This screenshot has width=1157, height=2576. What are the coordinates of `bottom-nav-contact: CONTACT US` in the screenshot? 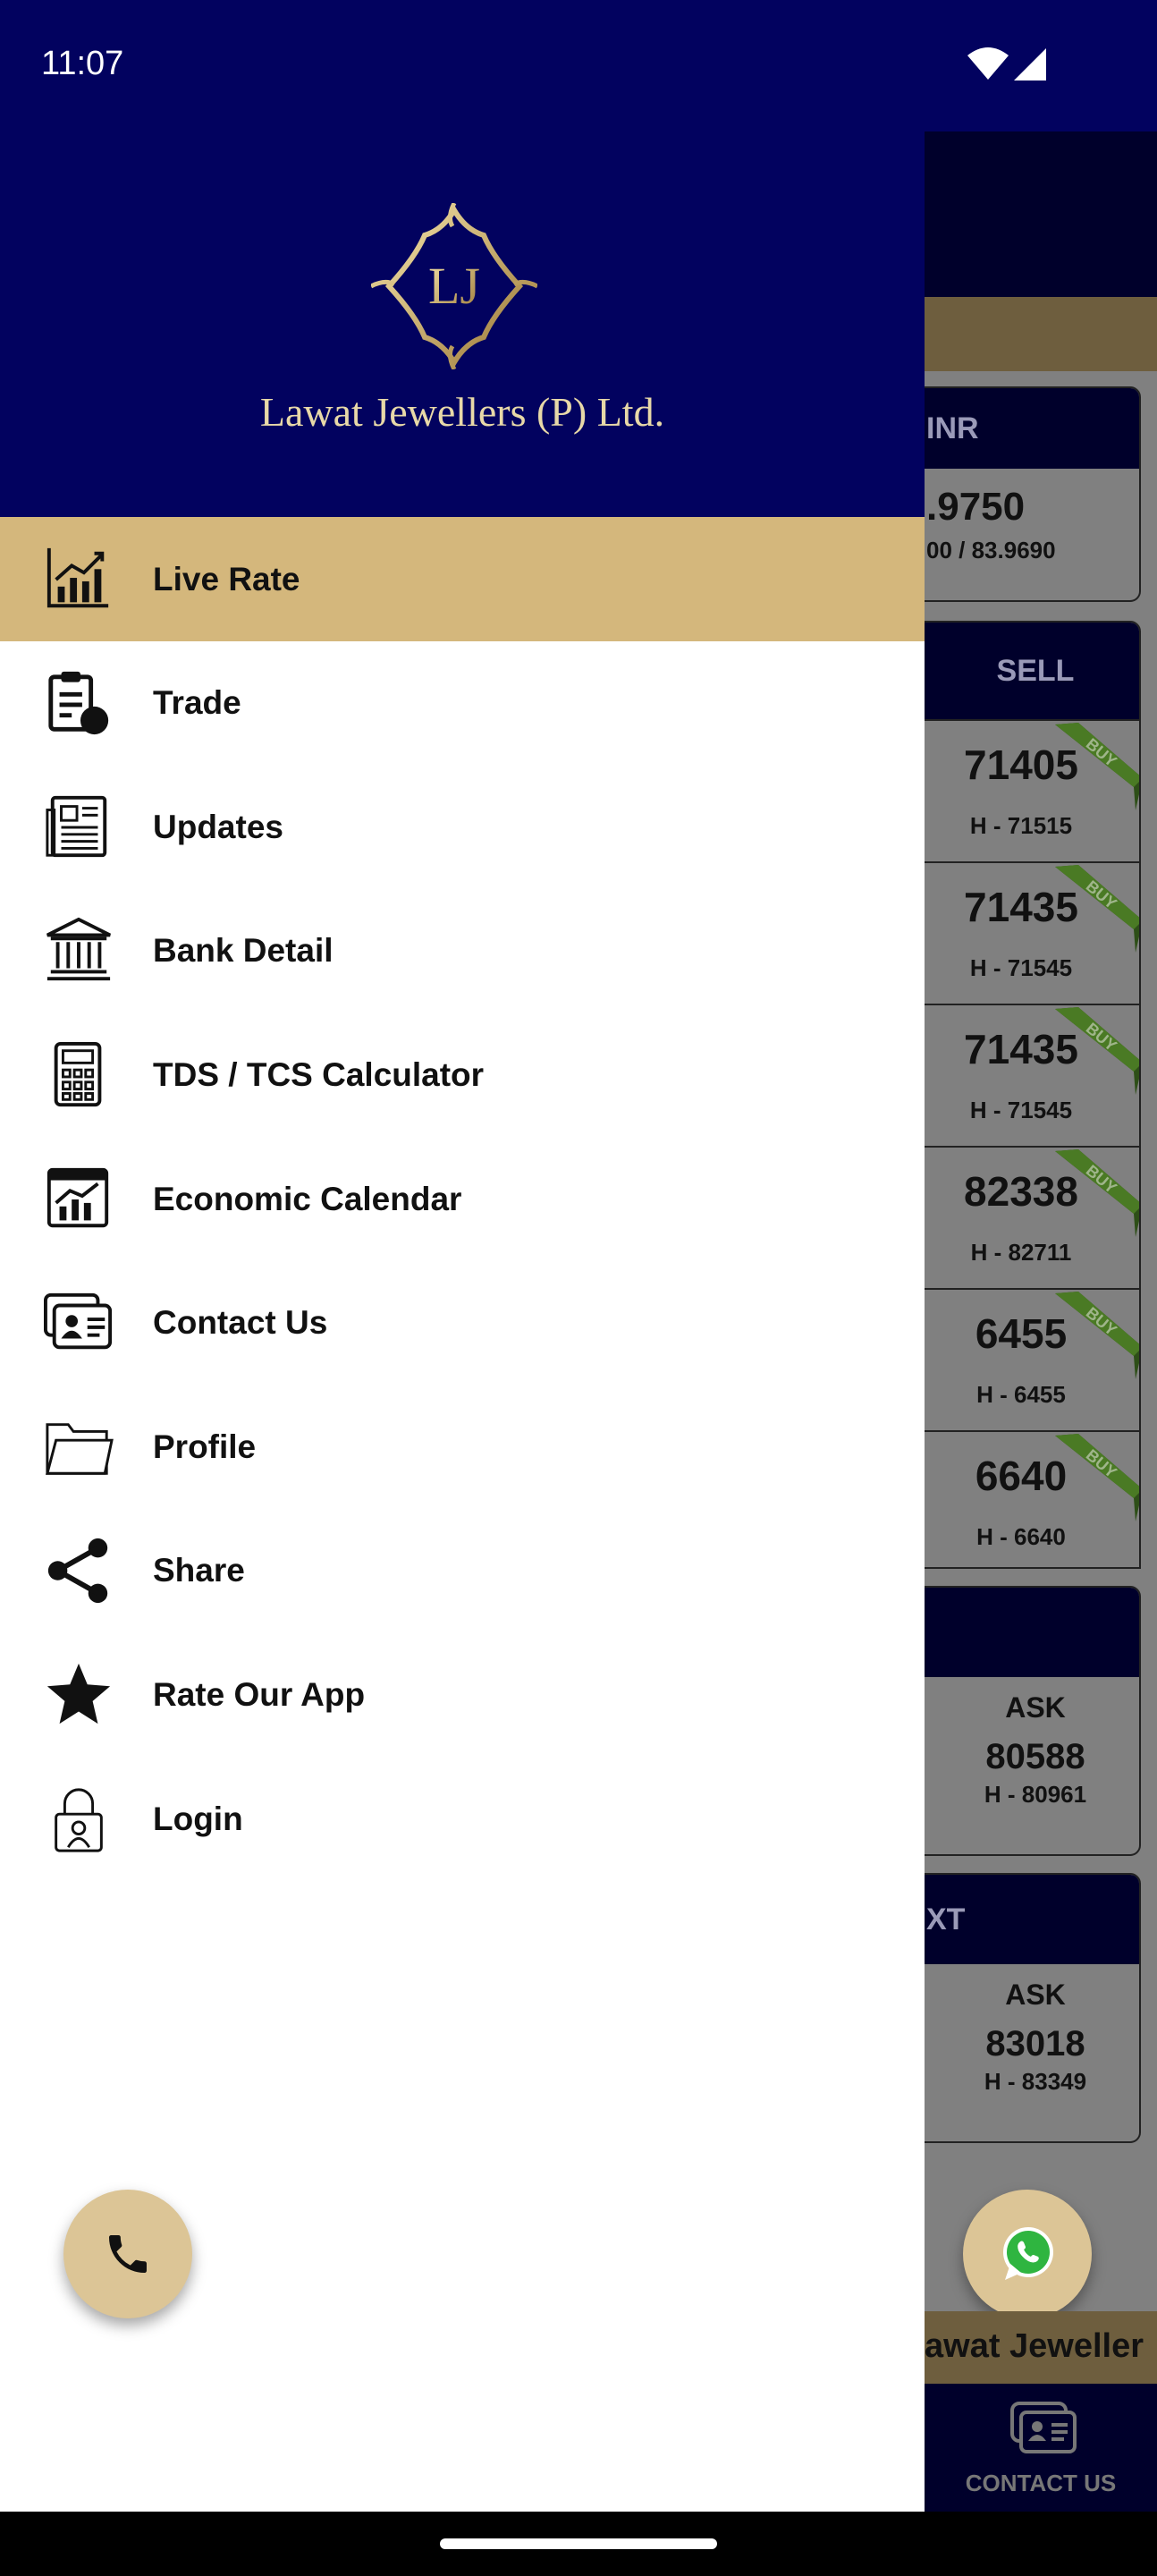 It's located at (1041, 2448).